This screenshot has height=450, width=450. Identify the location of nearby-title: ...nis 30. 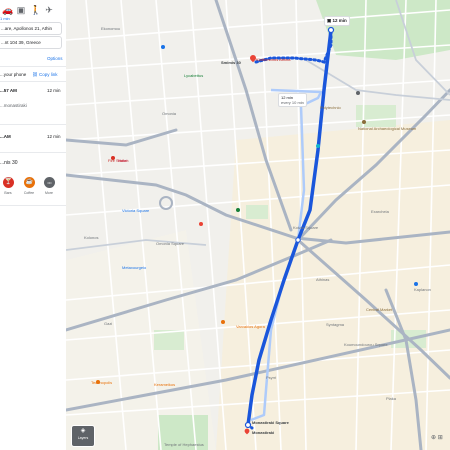
(9, 163).